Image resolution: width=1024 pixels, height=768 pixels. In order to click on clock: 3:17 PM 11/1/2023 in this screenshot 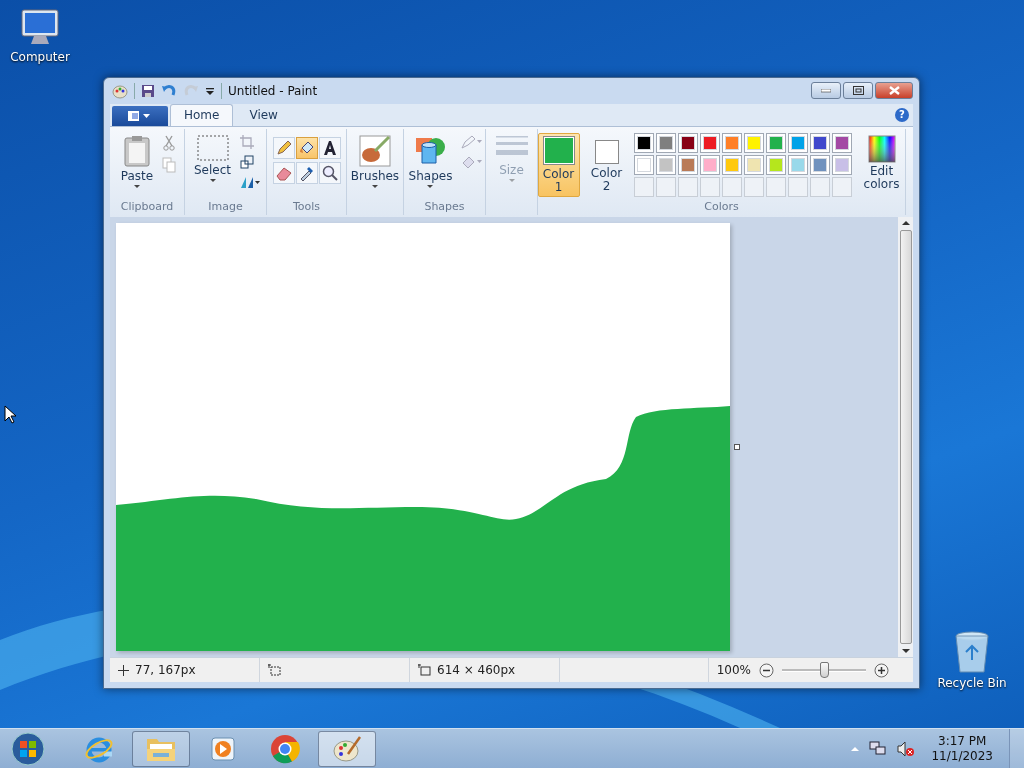, I will do `click(962, 748)`.